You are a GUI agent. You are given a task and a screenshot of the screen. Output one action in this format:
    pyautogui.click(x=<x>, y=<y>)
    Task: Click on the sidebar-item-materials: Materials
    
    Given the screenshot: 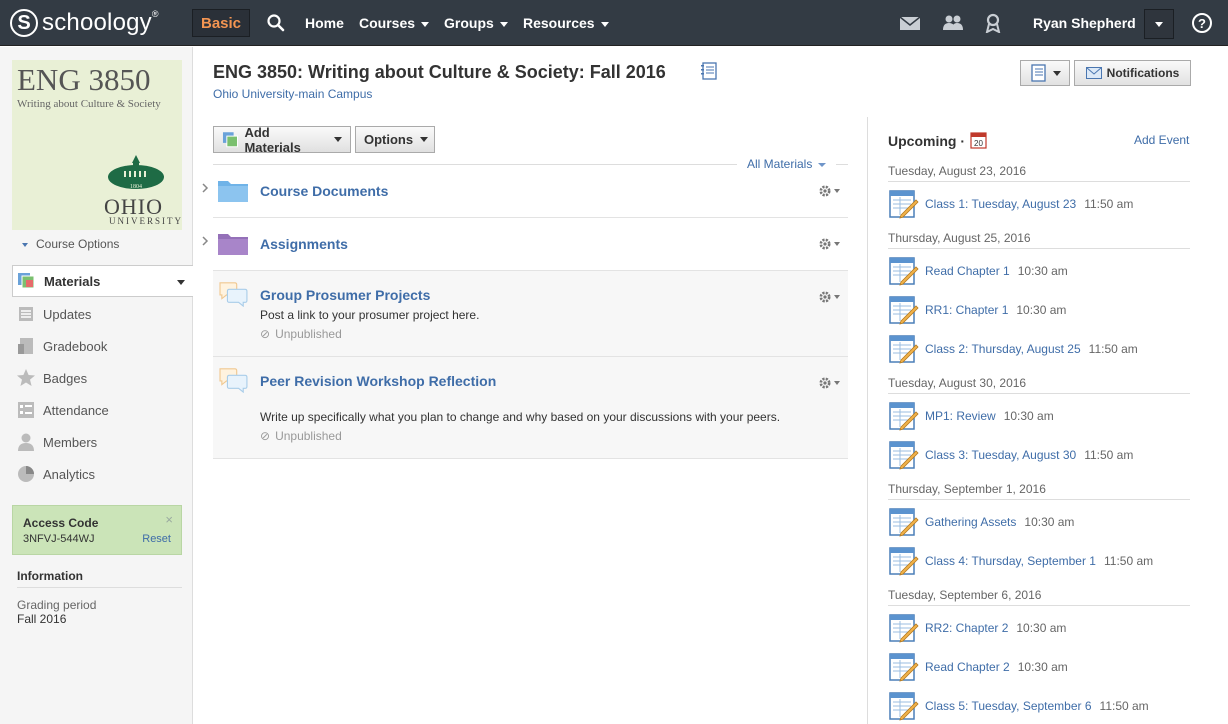 What is the action you would take?
    pyautogui.click(x=102, y=281)
    